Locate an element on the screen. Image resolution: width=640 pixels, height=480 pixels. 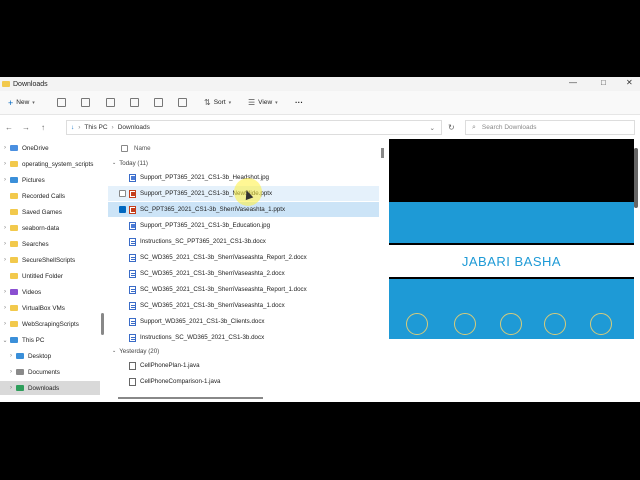
chevron-down-icon: ▾ is located at coordinates (33, 102).